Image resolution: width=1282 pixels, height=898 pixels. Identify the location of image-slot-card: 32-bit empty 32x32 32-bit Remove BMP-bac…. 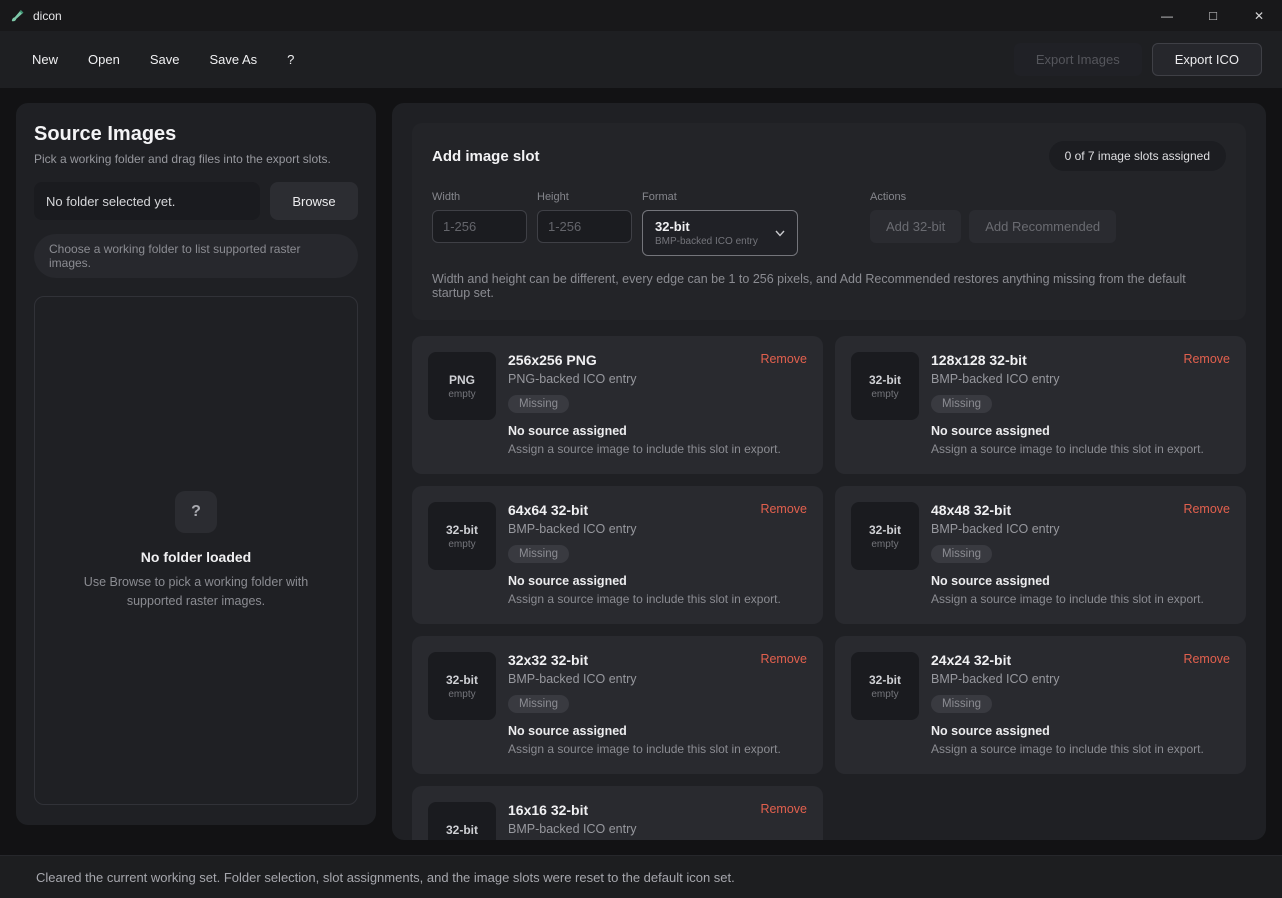
(617, 705).